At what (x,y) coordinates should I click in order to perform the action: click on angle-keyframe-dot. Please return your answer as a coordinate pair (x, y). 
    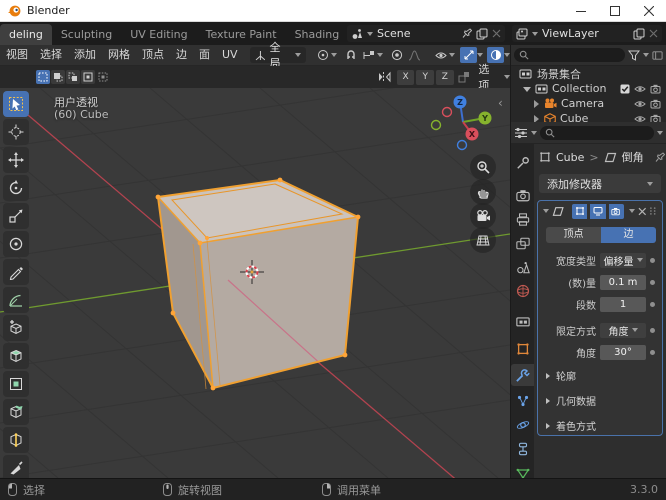
    Looking at the image, I should click on (652, 352).